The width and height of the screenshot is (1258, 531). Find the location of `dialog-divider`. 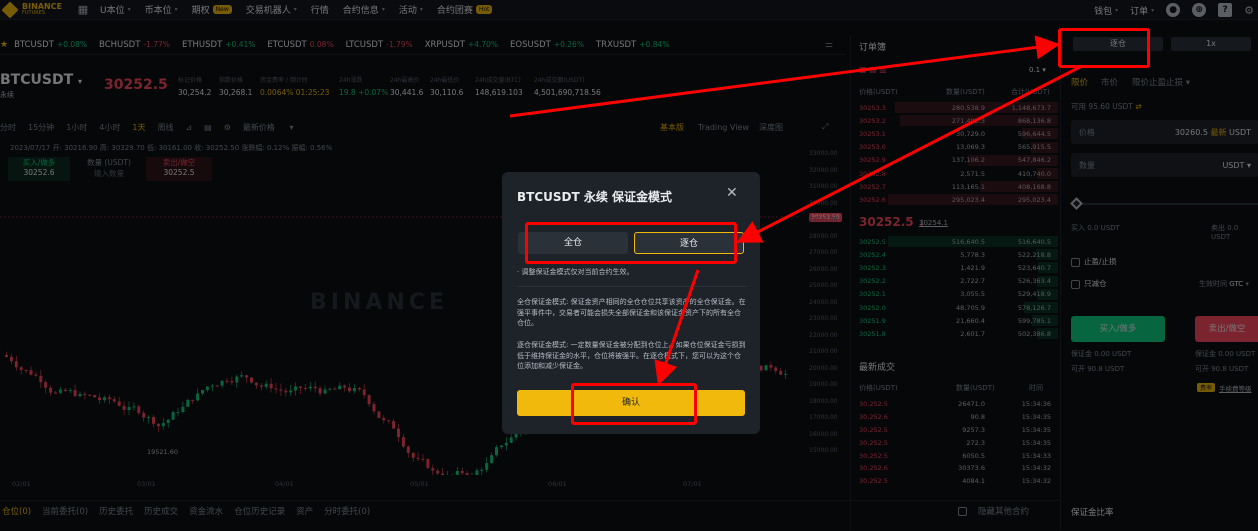

dialog-divider is located at coordinates (632, 286).